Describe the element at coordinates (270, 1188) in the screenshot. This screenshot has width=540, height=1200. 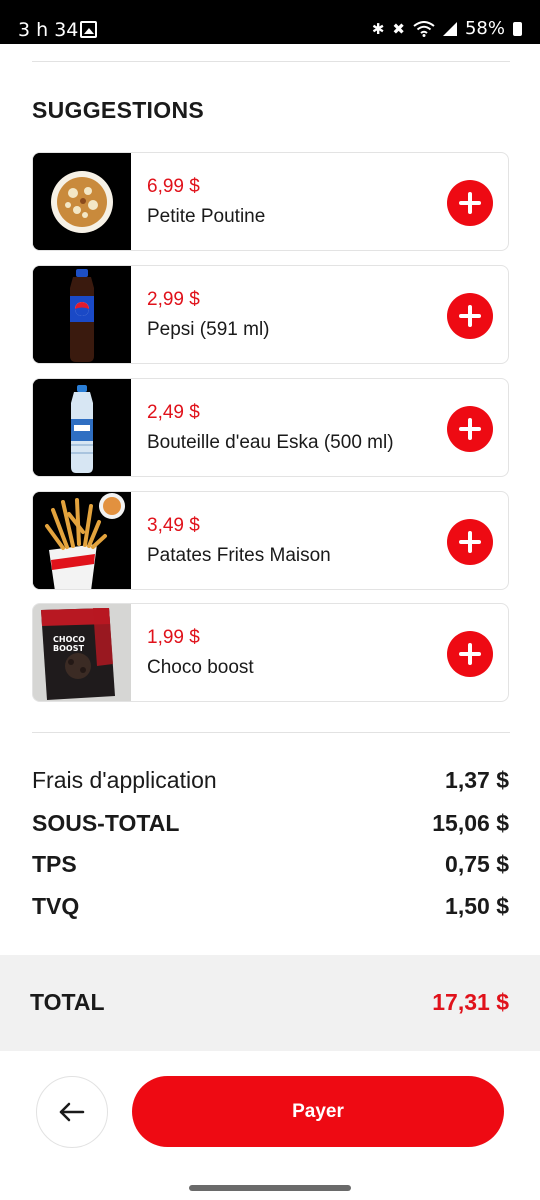
I see `home-indicator` at that location.